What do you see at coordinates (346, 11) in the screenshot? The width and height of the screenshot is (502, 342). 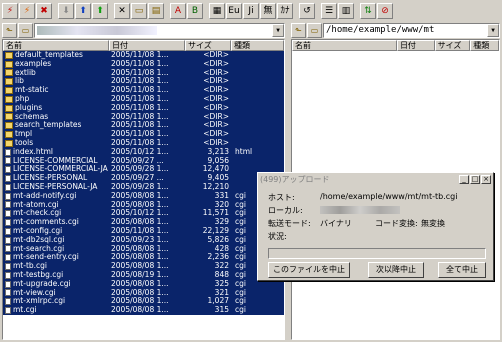 I see `detail-view-button: ▥` at bounding box center [346, 11].